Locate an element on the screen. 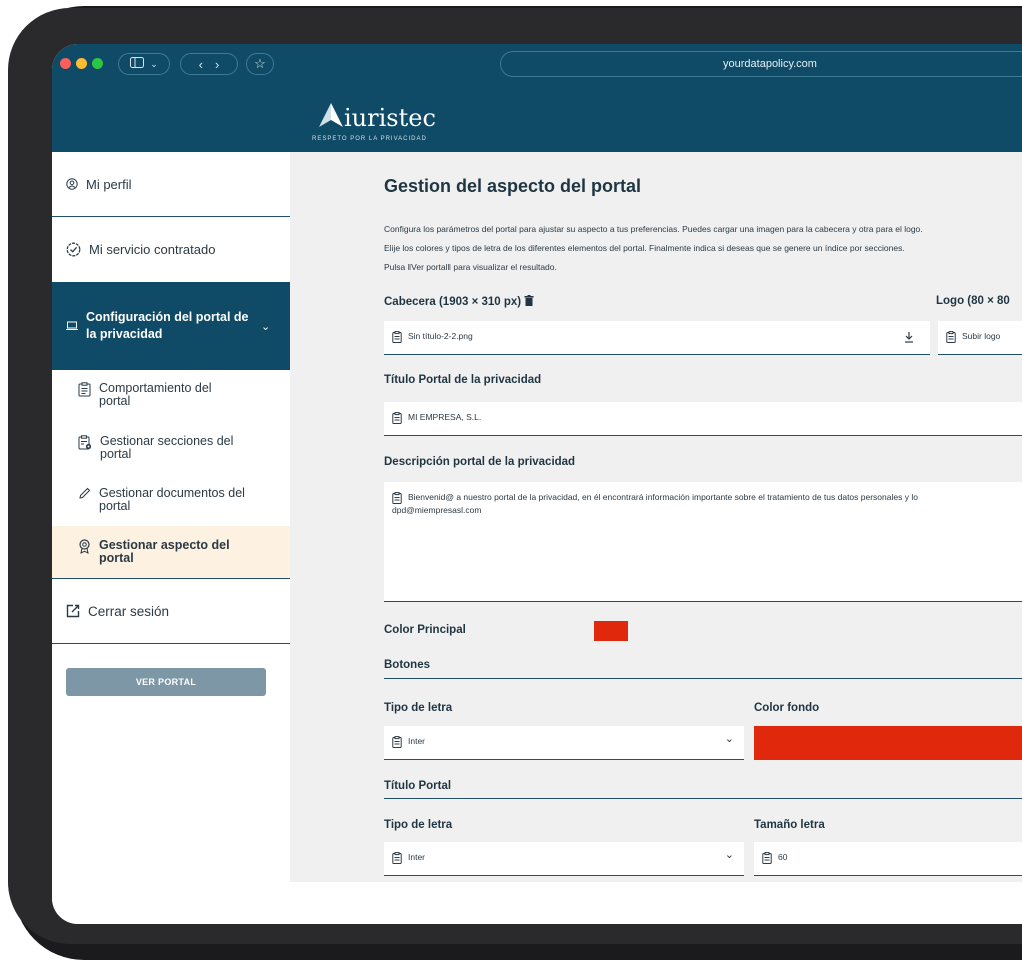 The height and width of the screenshot is (960, 1022). cabecera-label: Cabecera (1903 × 310 px) is located at coordinates (459, 301).